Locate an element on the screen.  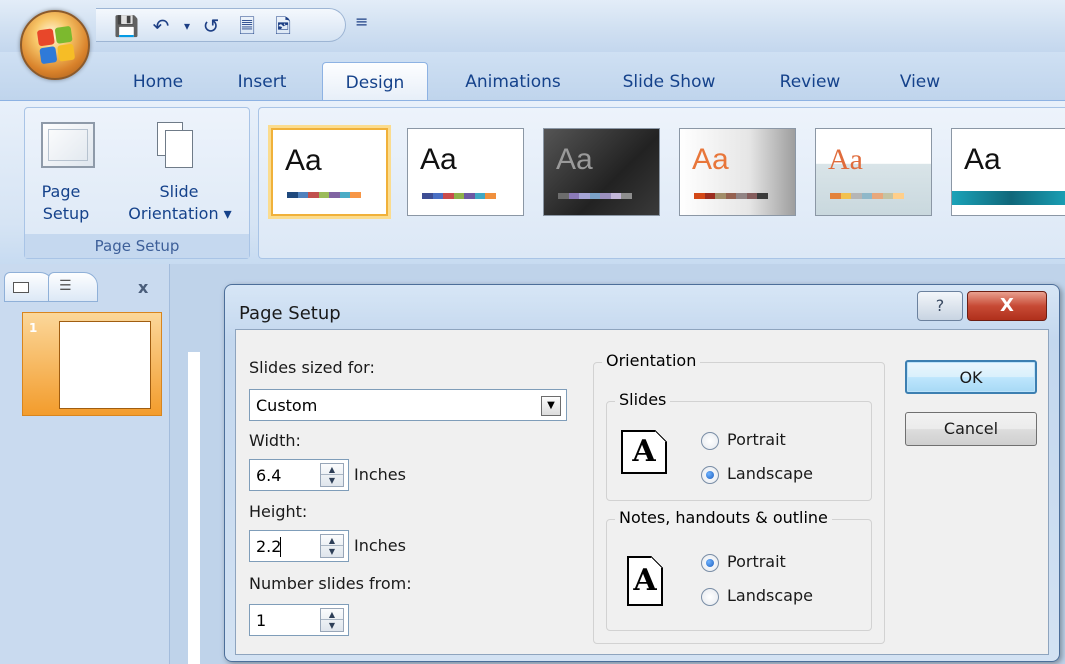
slides-tab is located at coordinates (29, 287).